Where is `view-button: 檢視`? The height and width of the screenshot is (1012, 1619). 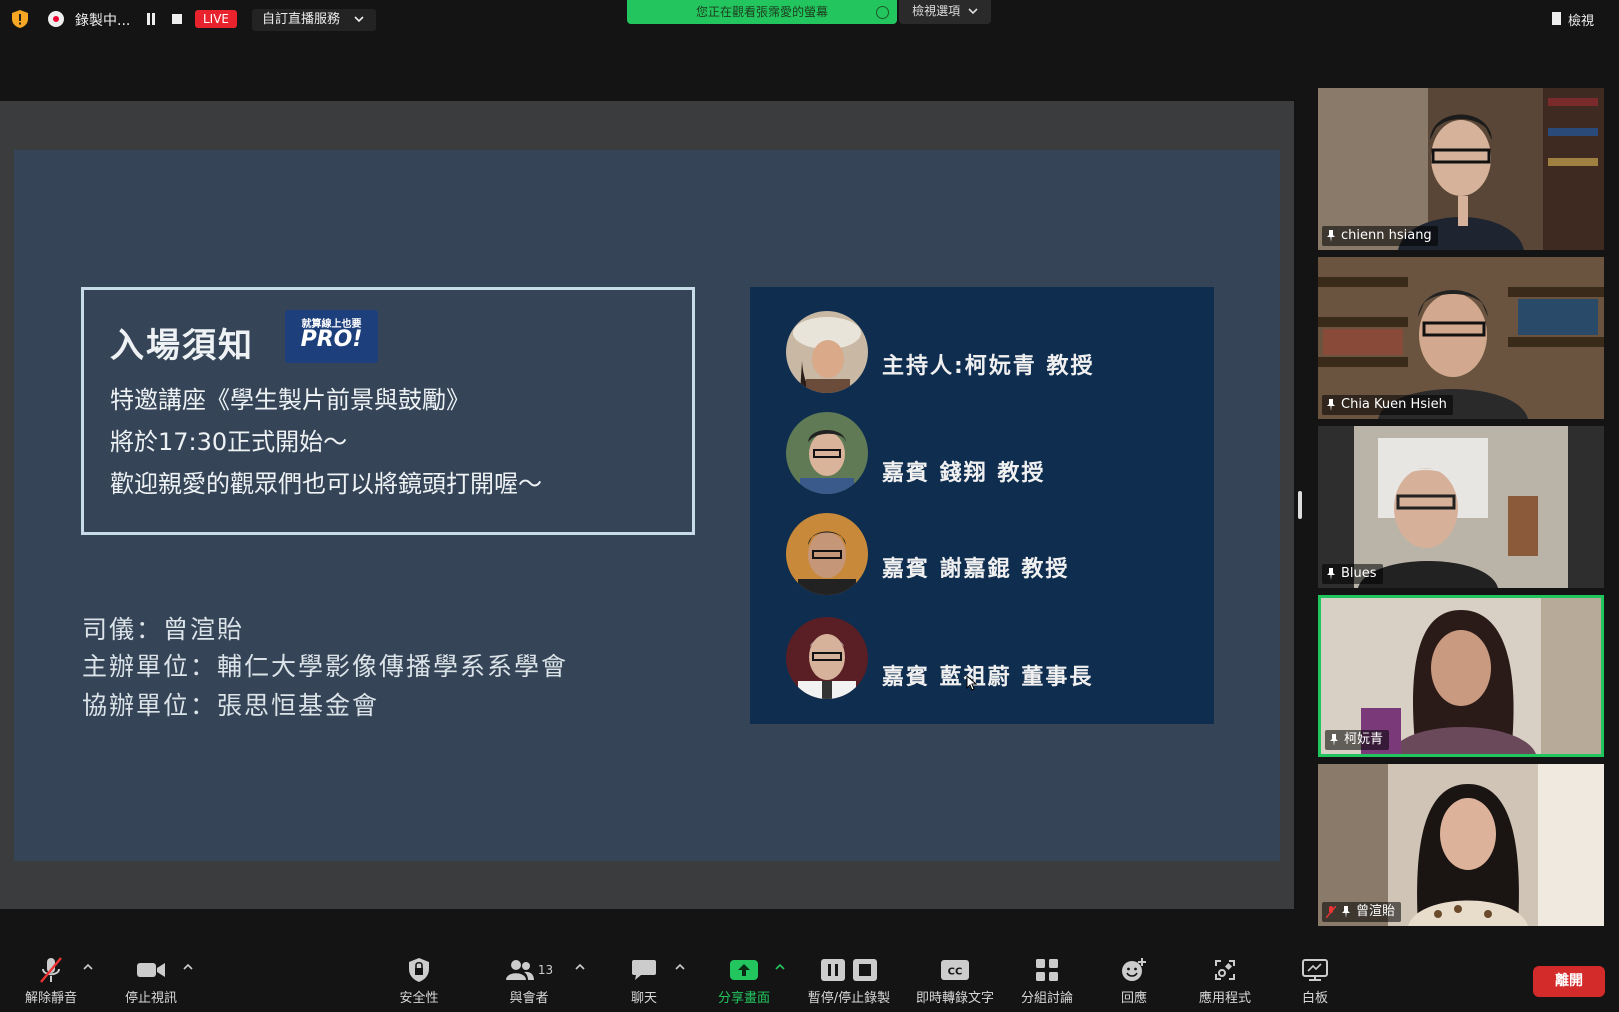 view-button: 檢視 is located at coordinates (1581, 19).